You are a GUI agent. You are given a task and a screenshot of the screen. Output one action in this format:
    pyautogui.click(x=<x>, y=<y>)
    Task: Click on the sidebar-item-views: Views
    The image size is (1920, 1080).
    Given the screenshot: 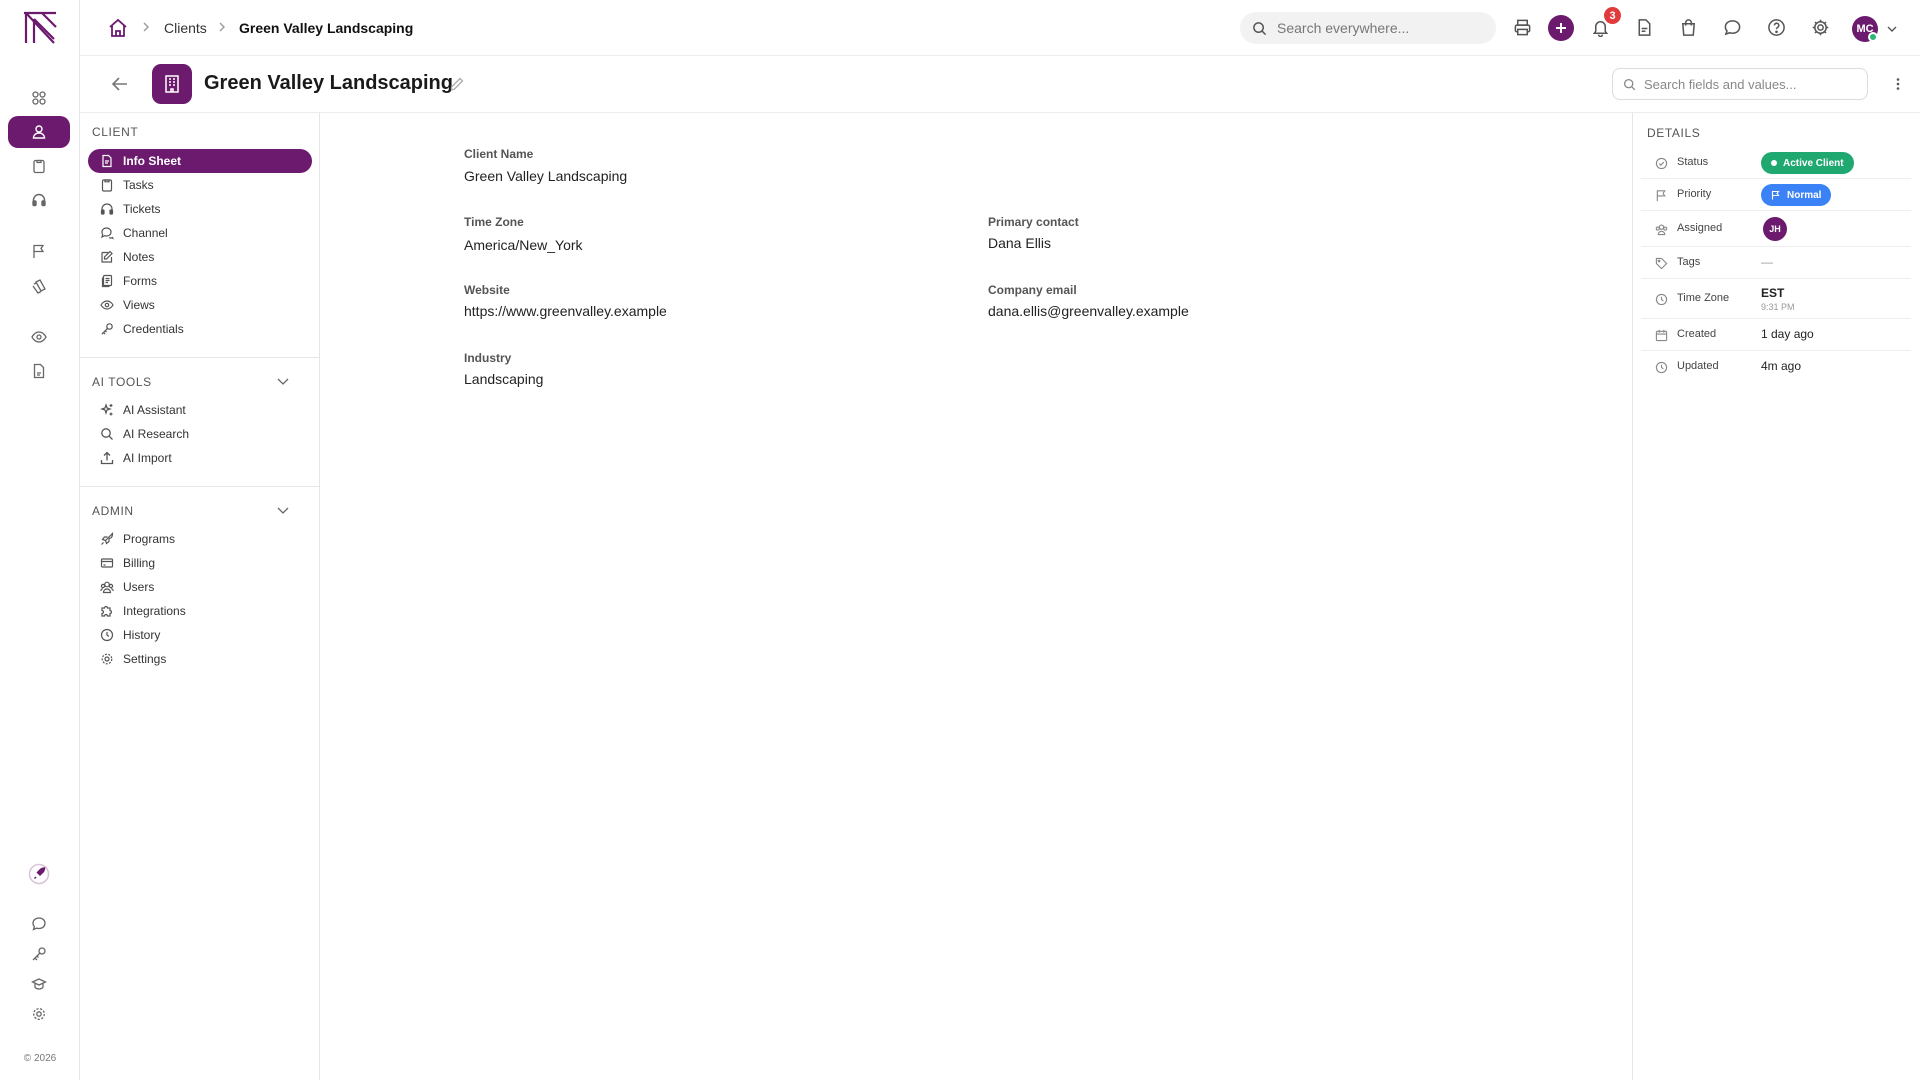 What is the action you would take?
    pyautogui.click(x=200, y=305)
    